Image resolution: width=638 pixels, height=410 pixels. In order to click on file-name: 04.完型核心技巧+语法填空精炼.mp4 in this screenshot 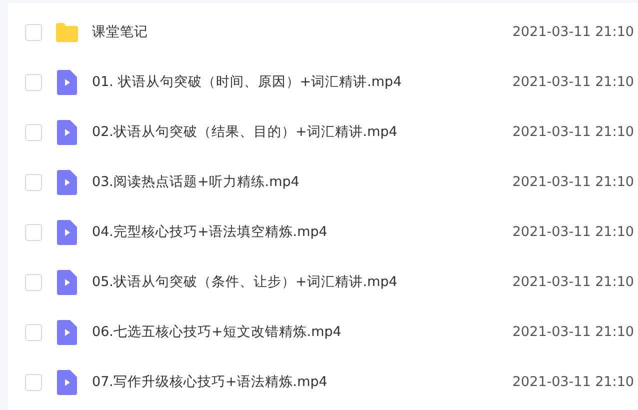, I will do `click(302, 232)`.